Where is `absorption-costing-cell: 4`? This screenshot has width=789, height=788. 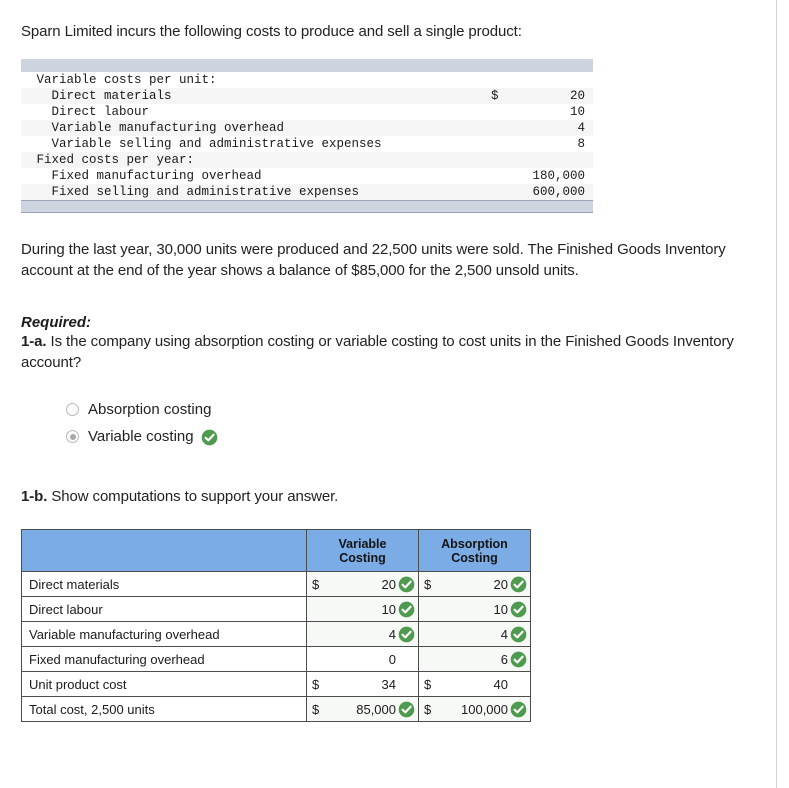
absorption-costing-cell: 4 is located at coordinates (474, 634).